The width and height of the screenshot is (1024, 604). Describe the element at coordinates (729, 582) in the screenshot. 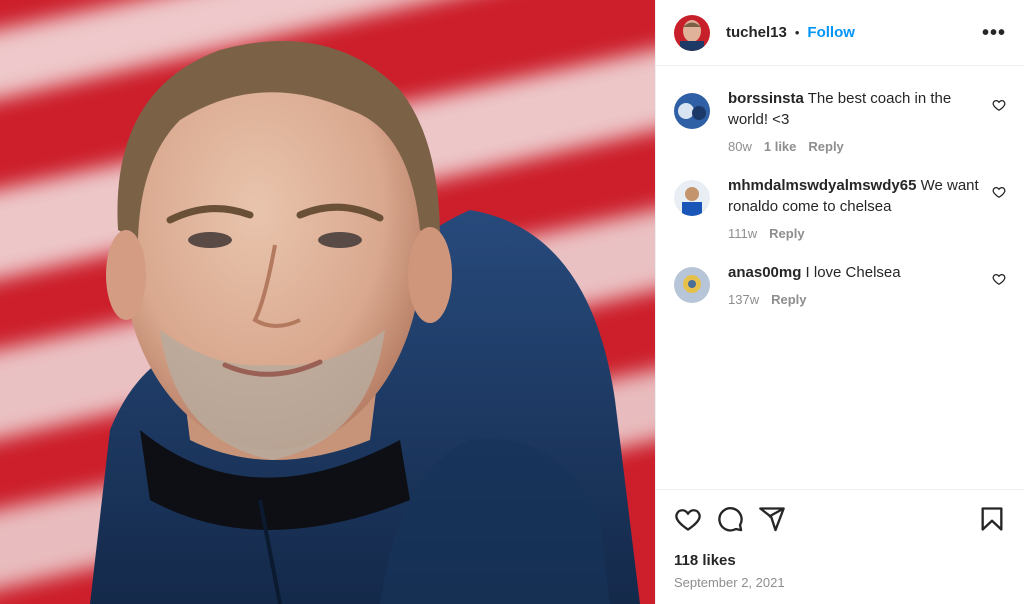

I see `post-date: September 2, 2021` at that location.